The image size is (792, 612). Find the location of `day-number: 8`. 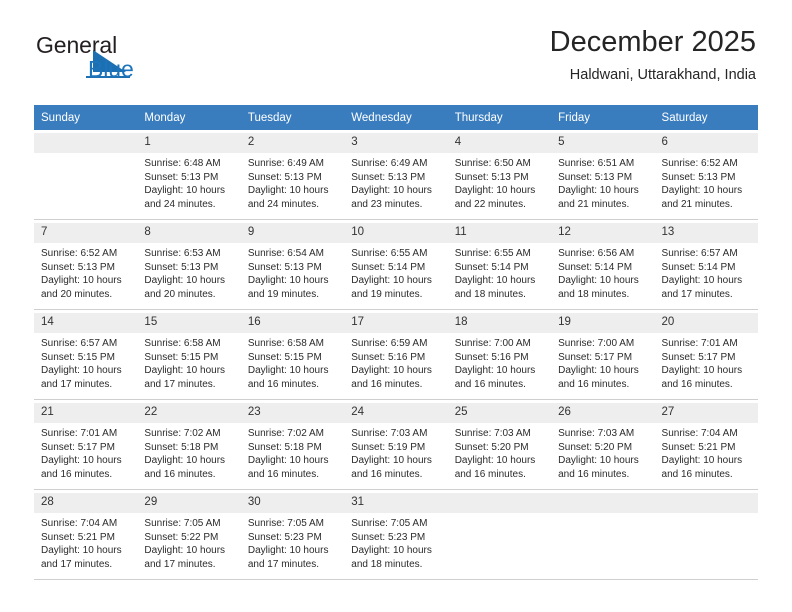

day-number: 8 is located at coordinates (189, 233).